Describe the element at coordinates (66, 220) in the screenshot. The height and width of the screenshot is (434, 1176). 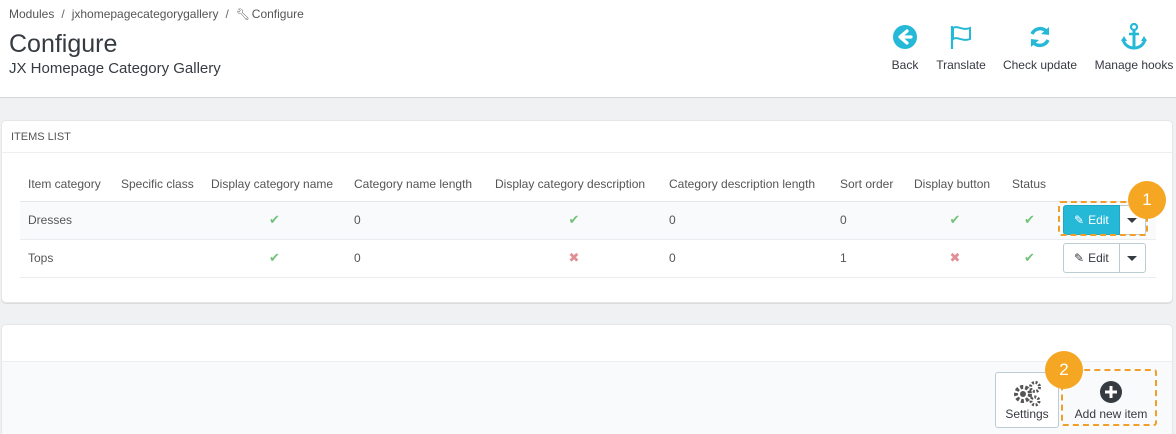
I see `item-category-cell: Dresses` at that location.